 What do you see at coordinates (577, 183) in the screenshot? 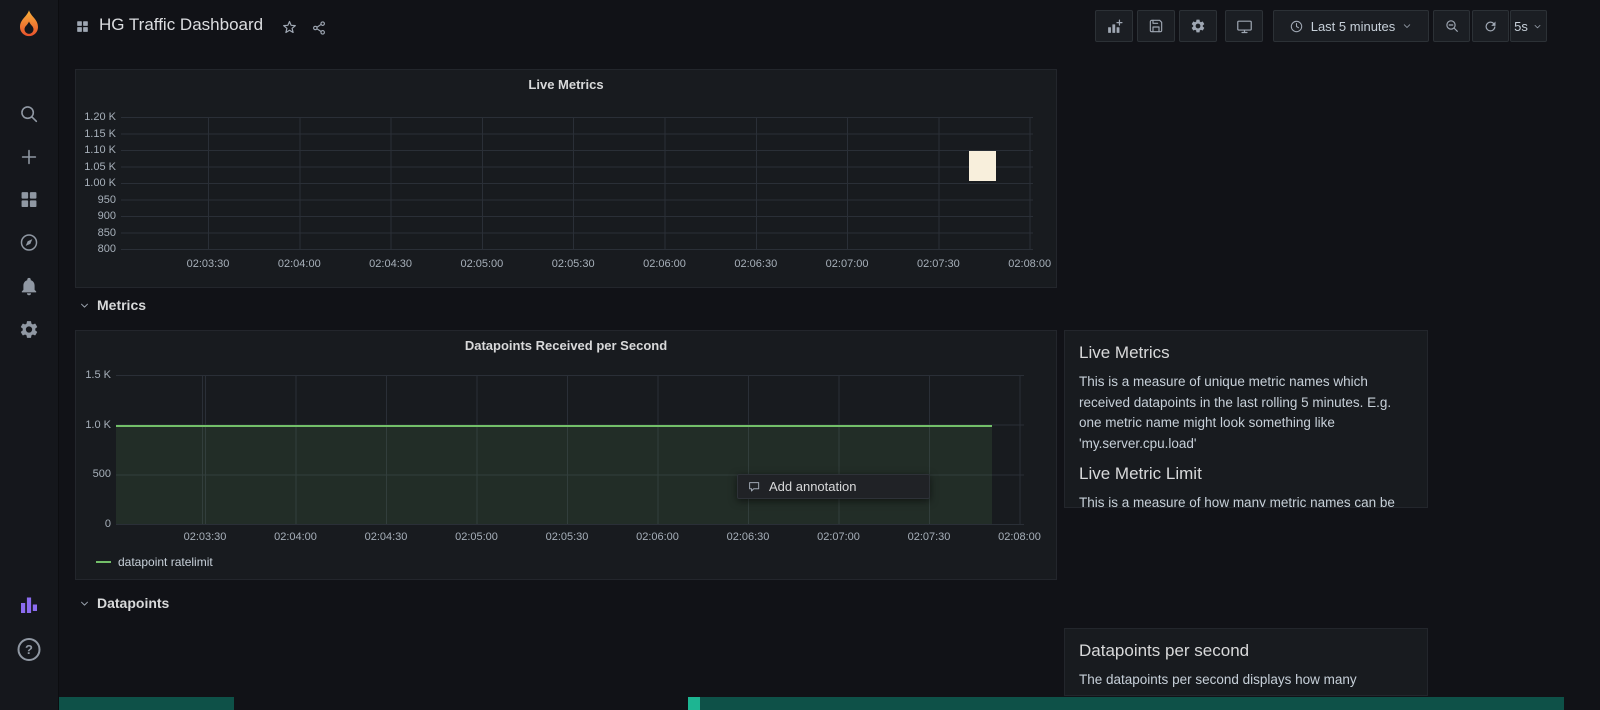
I see `live-metrics-plot-area` at bounding box center [577, 183].